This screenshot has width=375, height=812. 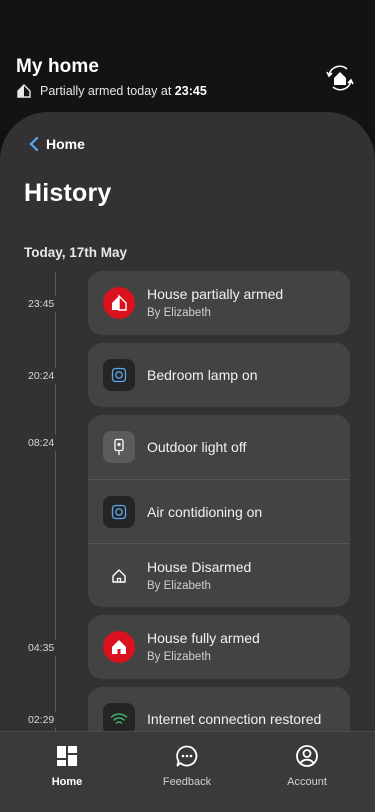 I want to click on nav-feedback-label: Feedback, so click(x=187, y=782).